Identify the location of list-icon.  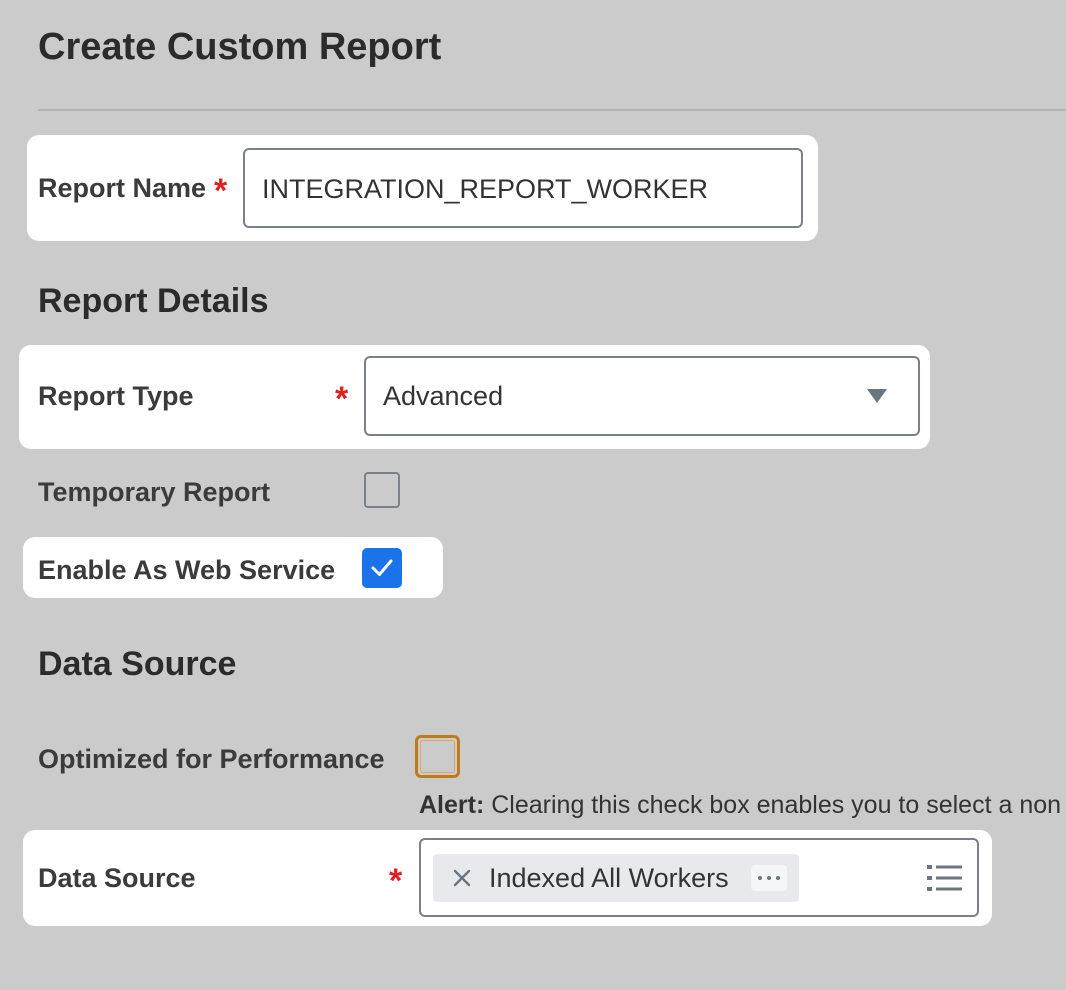
(945, 878).